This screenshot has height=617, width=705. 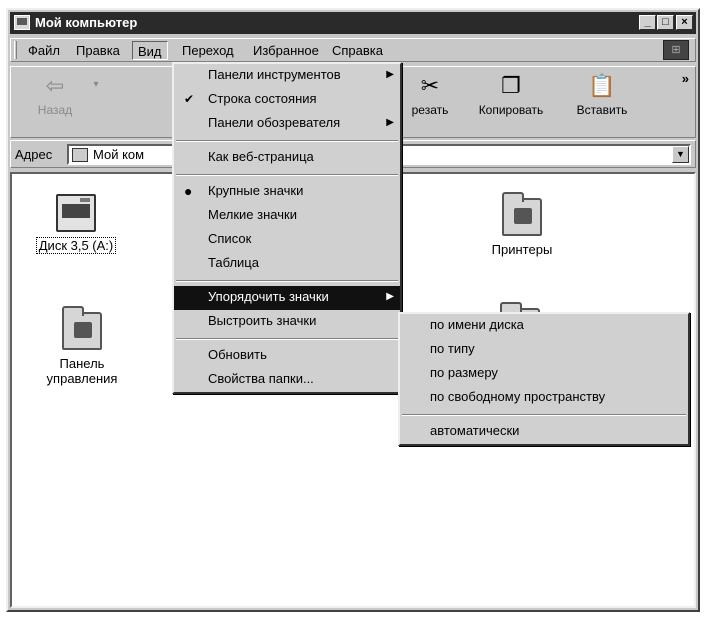 I want to click on minimize-button: _, so click(x=647, y=22).